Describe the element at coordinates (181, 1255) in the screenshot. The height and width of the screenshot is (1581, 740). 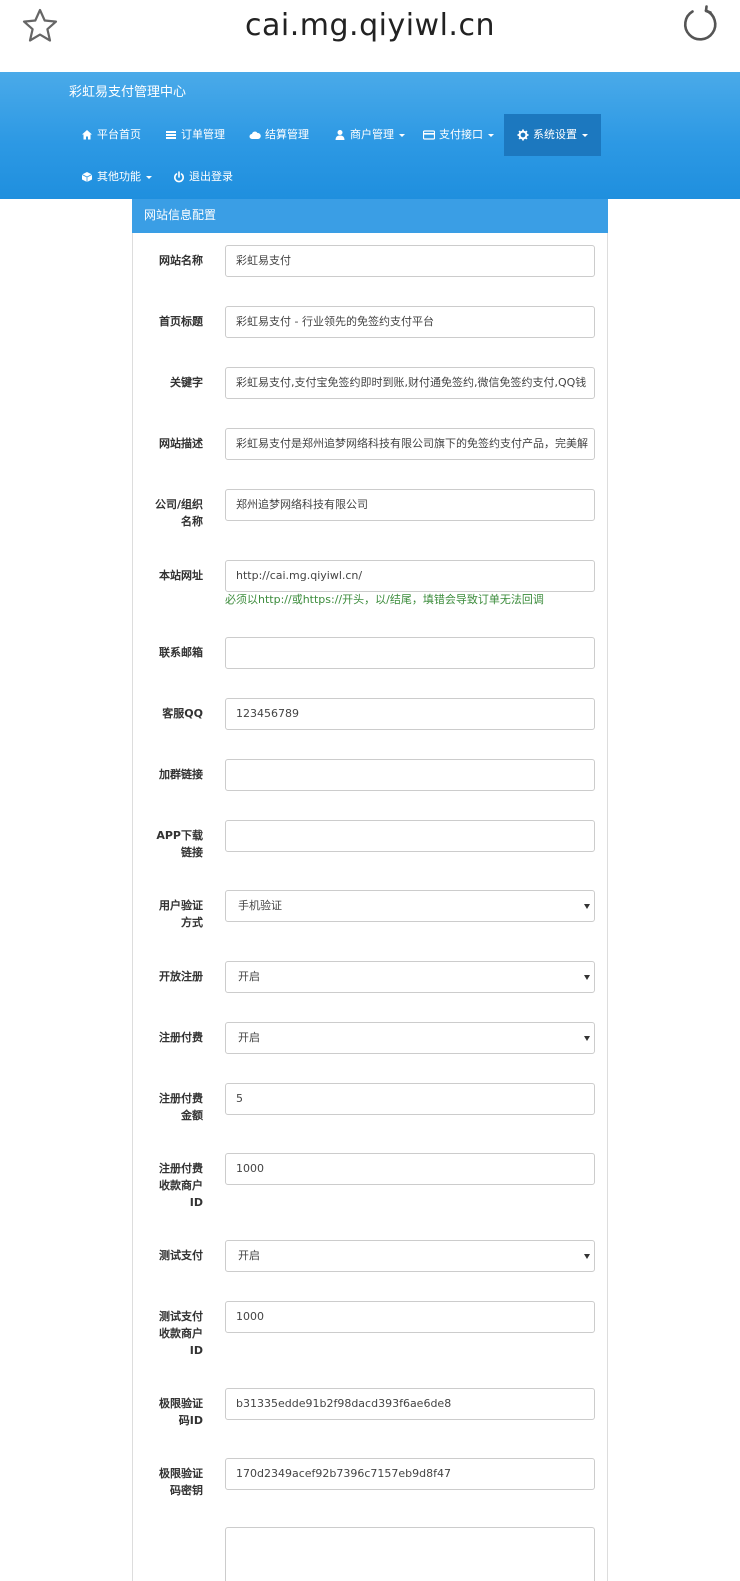
I see `test-pay-label: 测试支付` at that location.